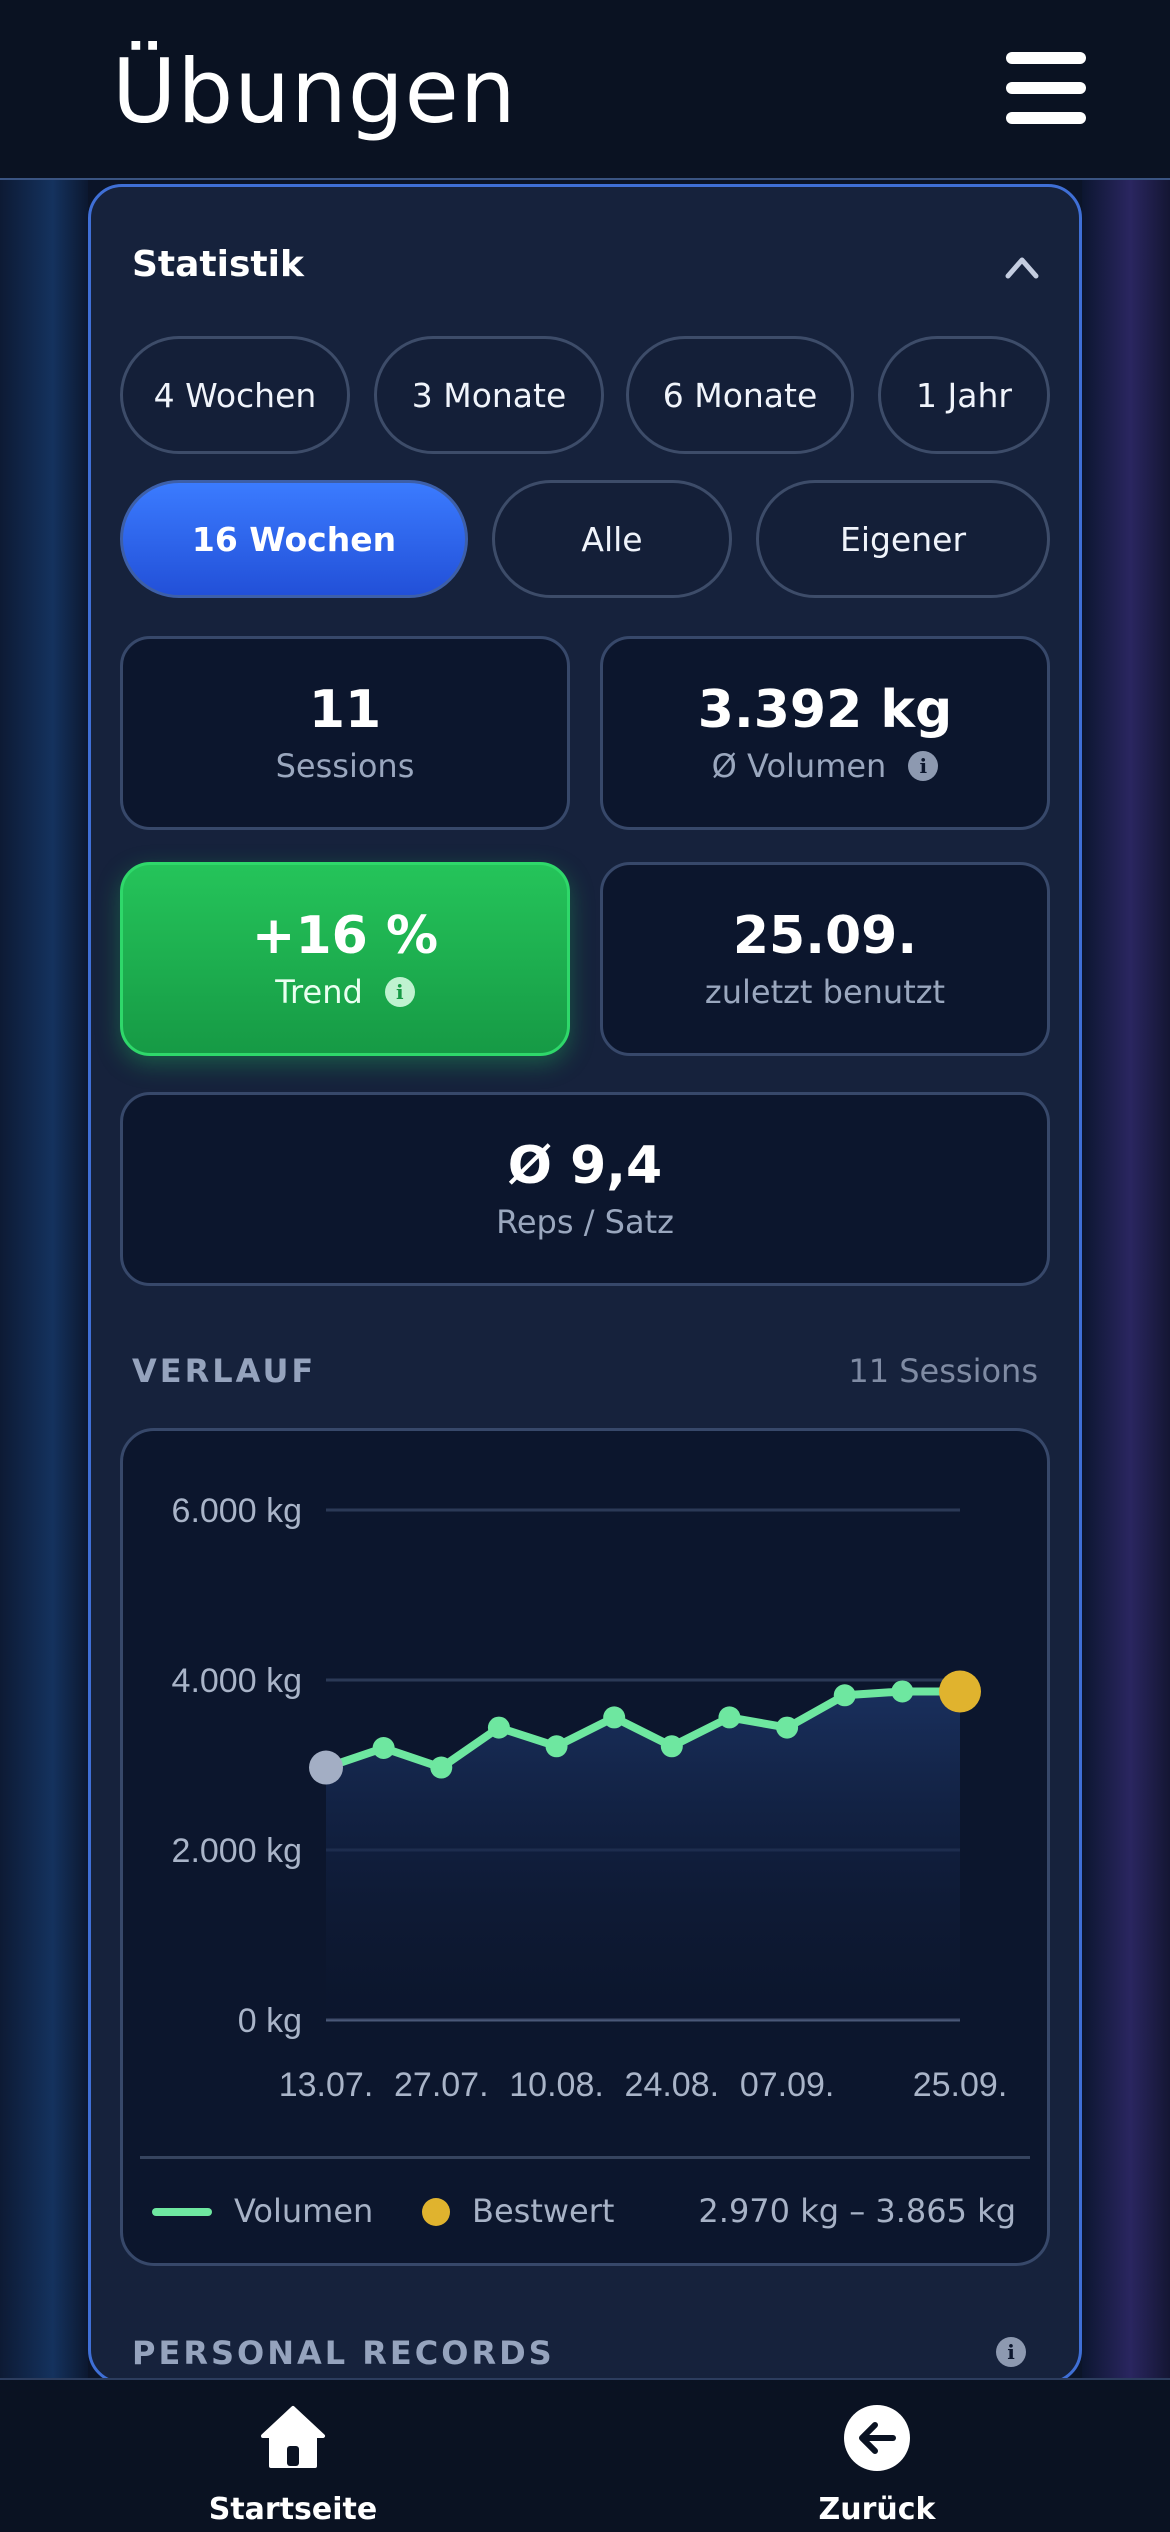  Describe the element at coordinates (441, 2085) in the screenshot. I see `x-tick-label: 27.07.` at that location.